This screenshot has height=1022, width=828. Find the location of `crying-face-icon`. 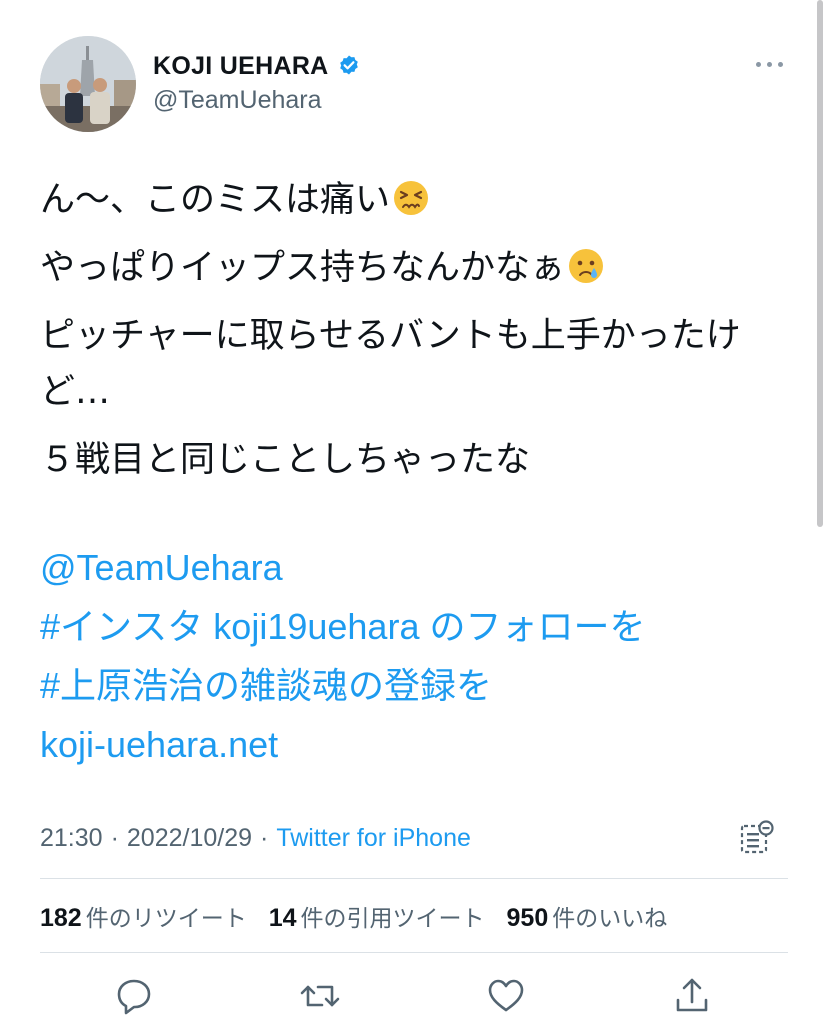

crying-face-icon is located at coordinates (586, 265).